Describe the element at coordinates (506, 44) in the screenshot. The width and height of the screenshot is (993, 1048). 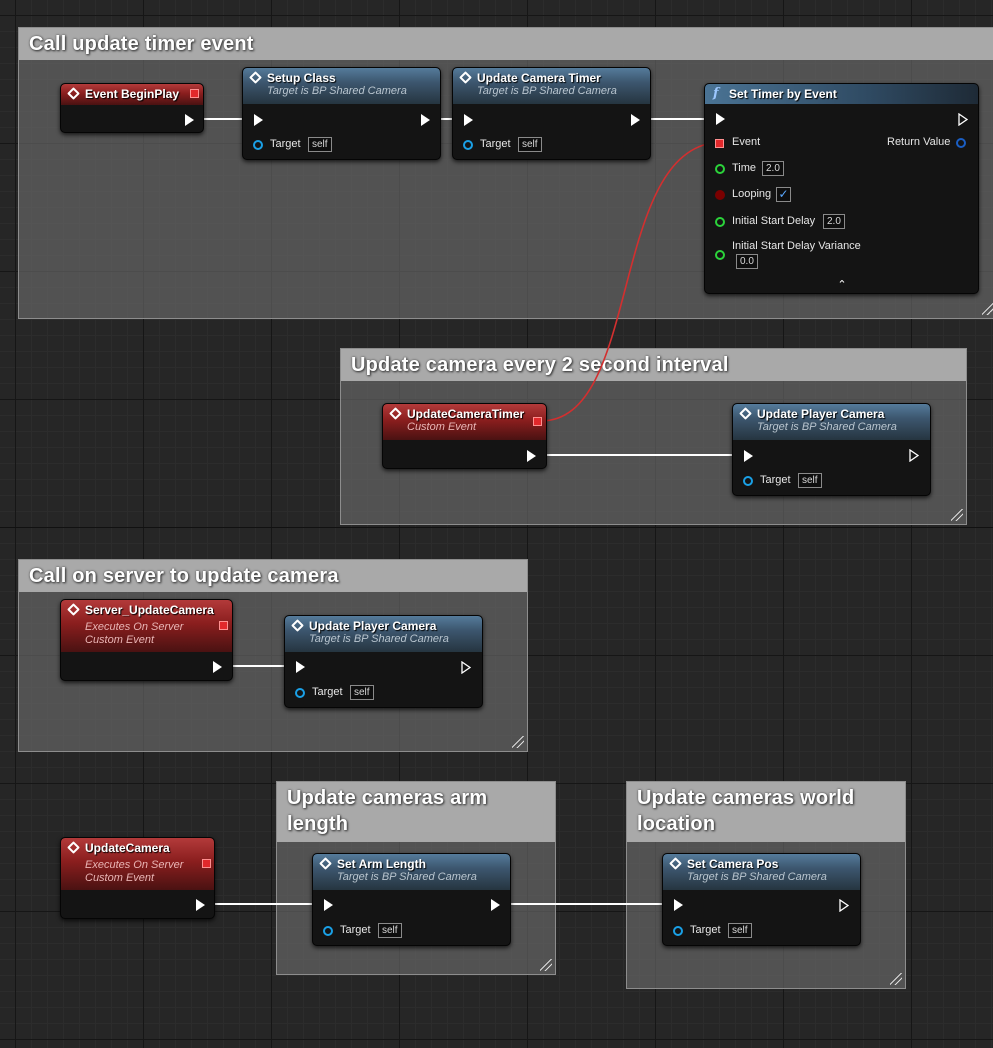
I see `comment-title: Call update timer event` at that location.